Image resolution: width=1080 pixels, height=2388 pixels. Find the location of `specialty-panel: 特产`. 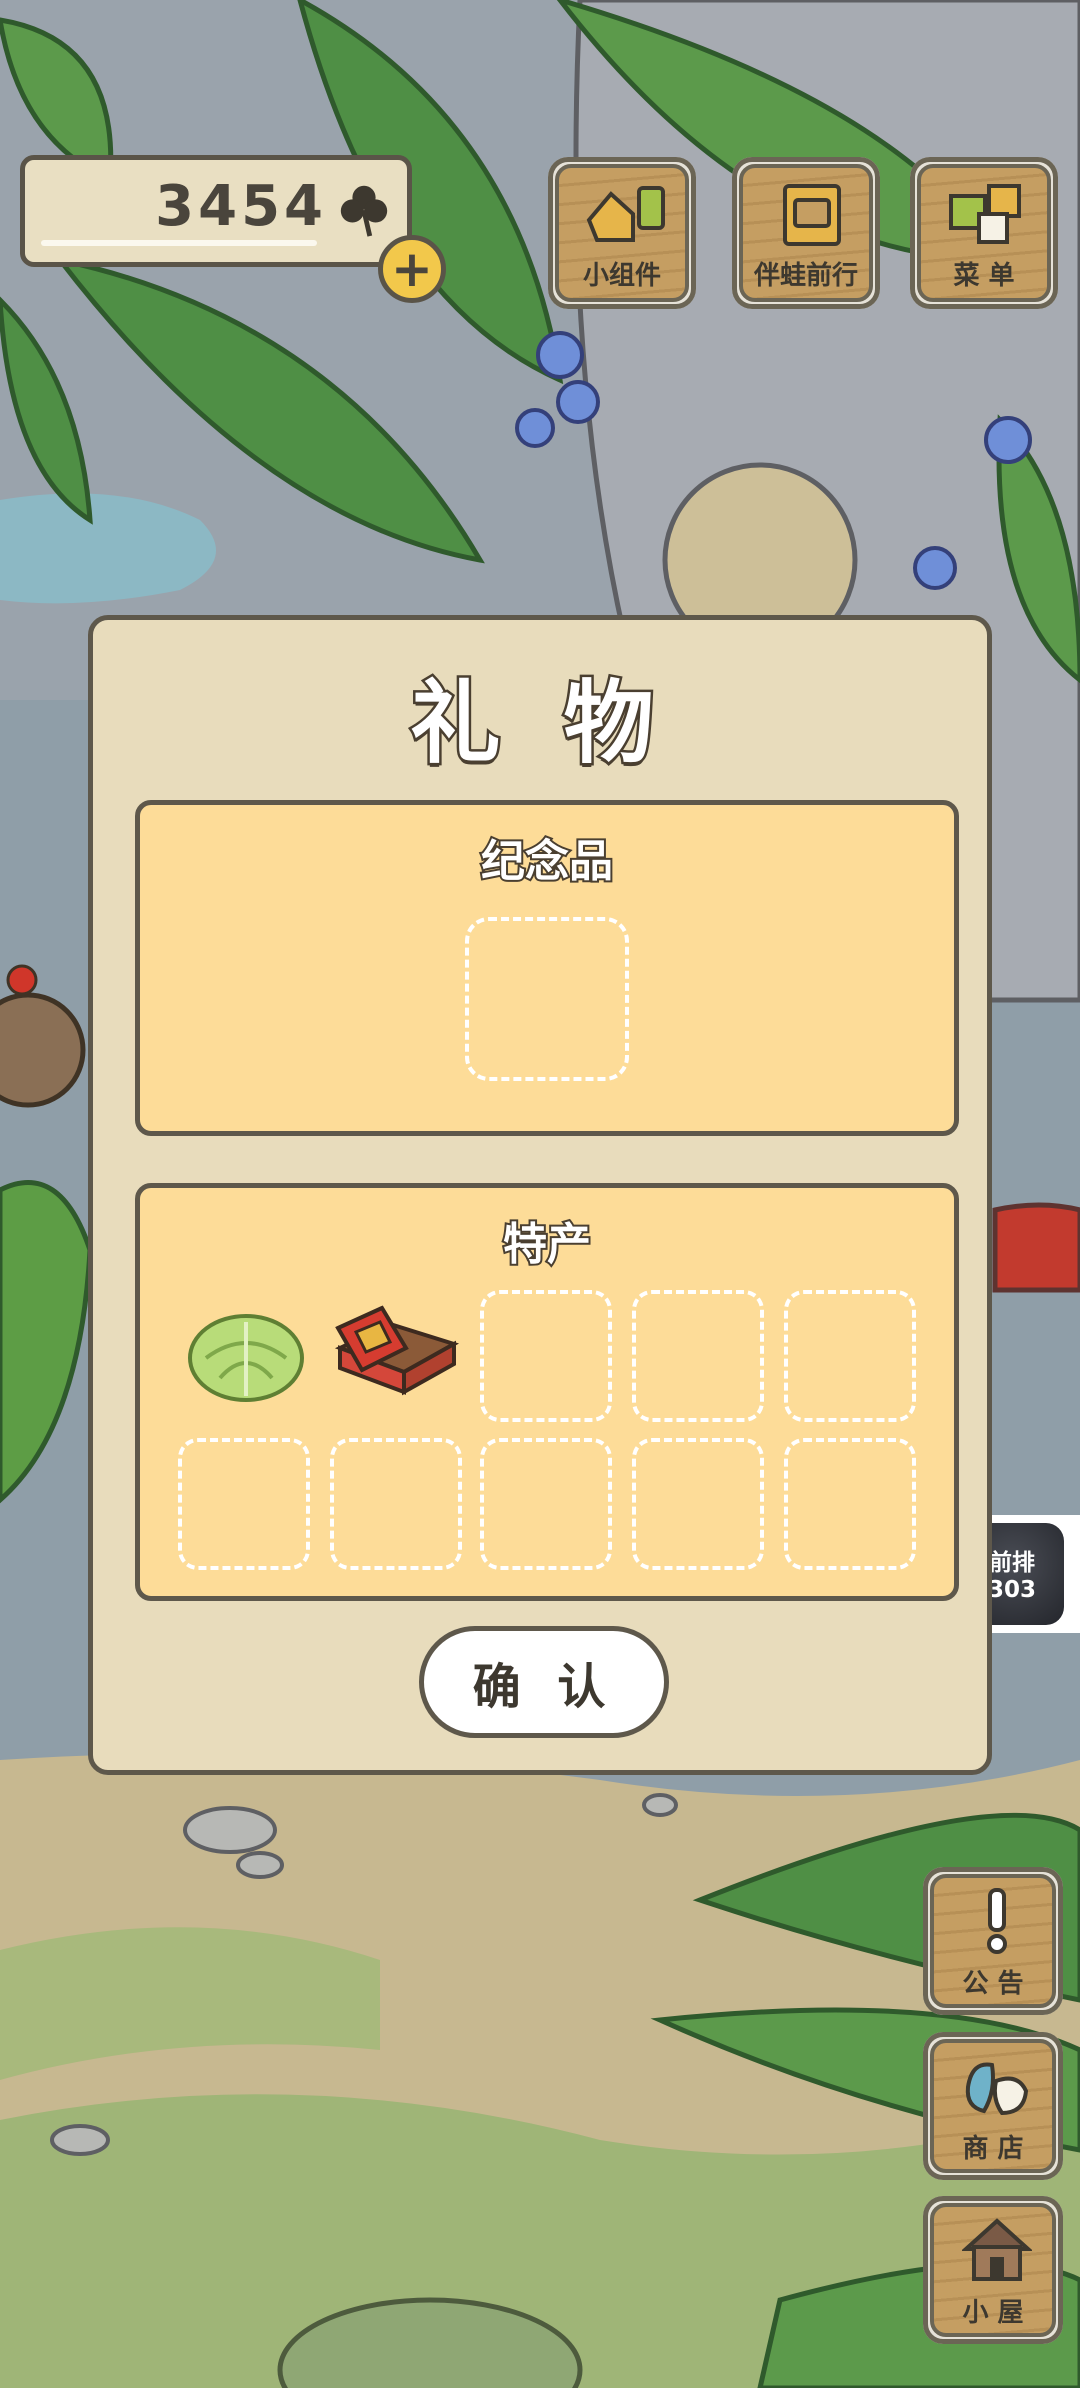

specialty-panel: 特产 is located at coordinates (547, 1392).